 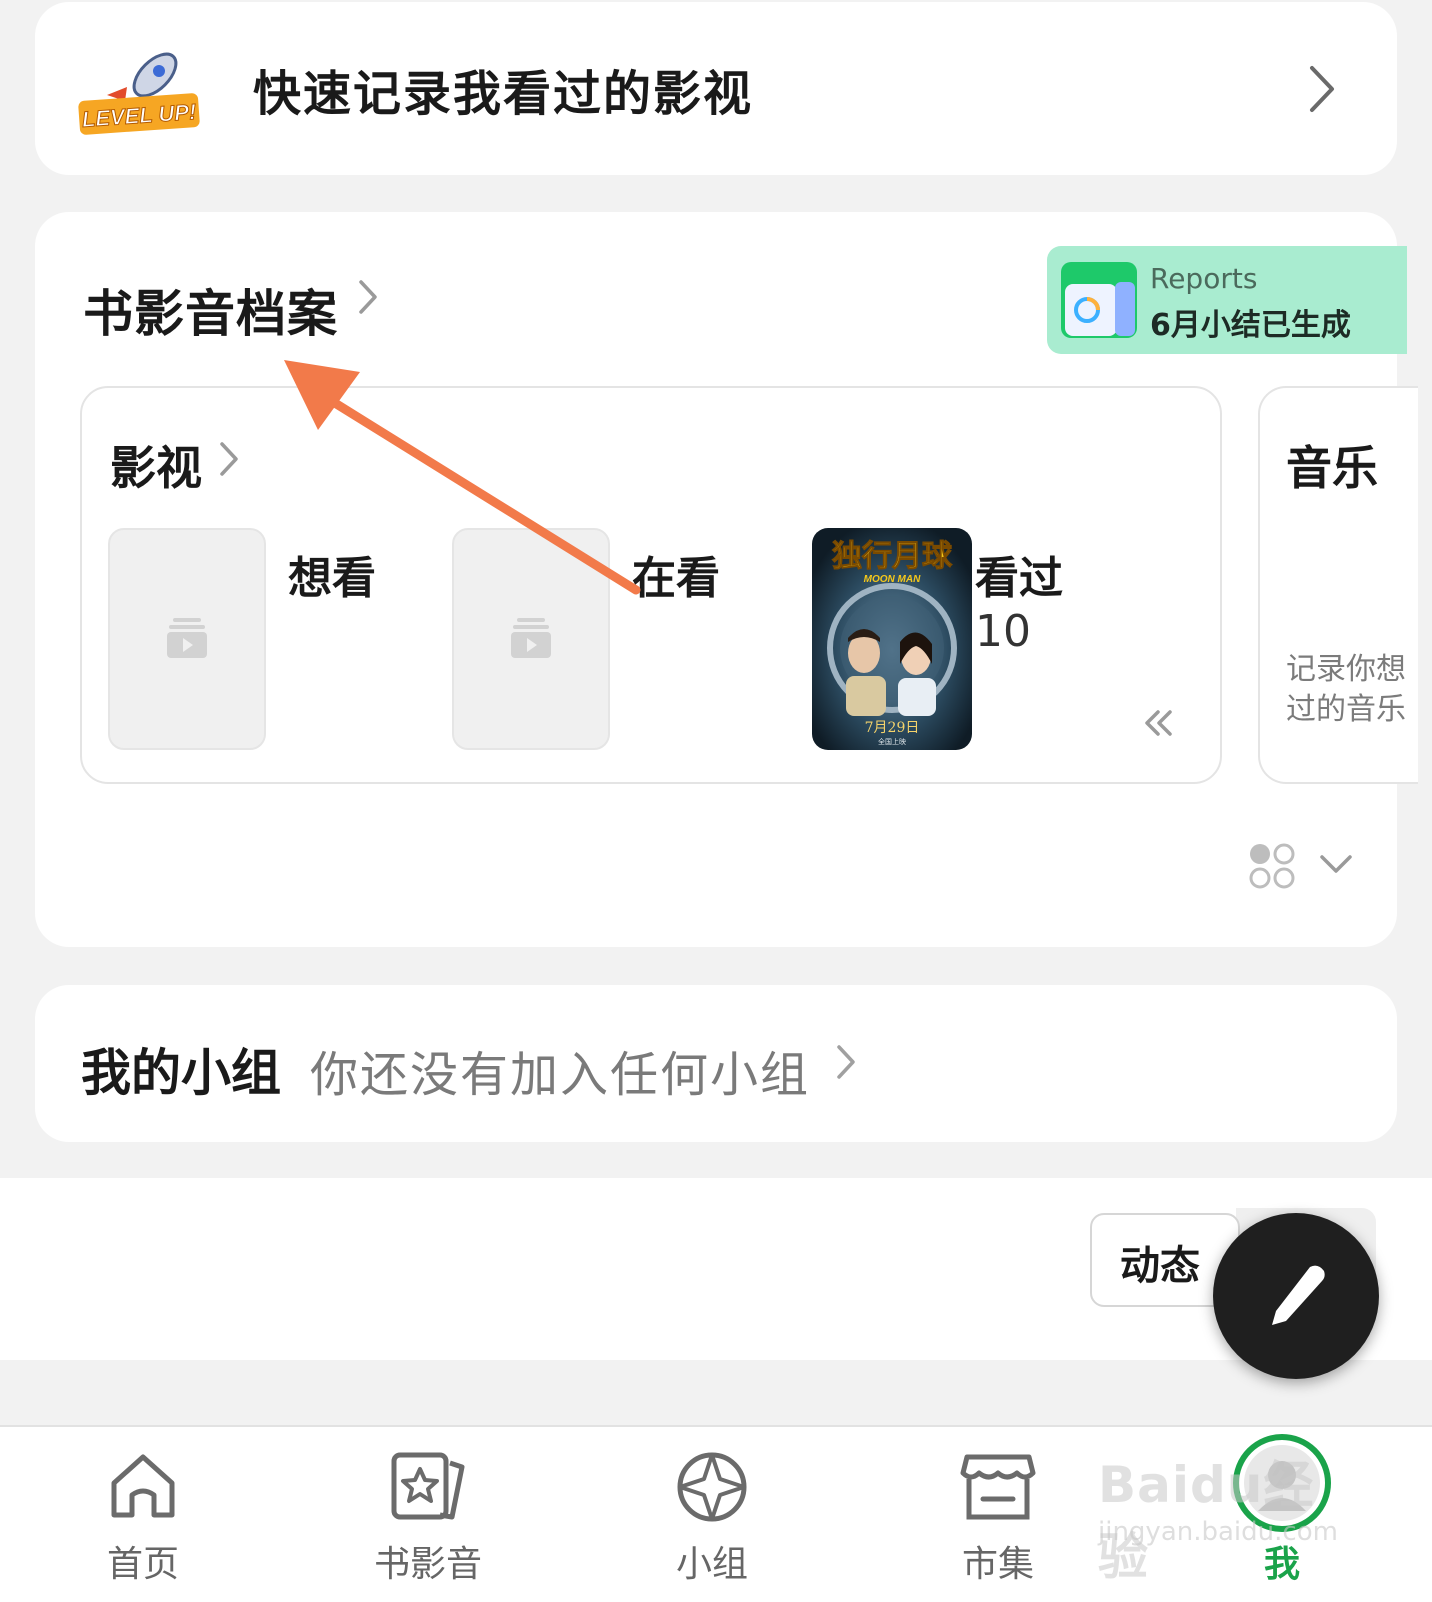 What do you see at coordinates (332, 574) in the screenshot?
I see `want-to-watch-label: 想看` at bounding box center [332, 574].